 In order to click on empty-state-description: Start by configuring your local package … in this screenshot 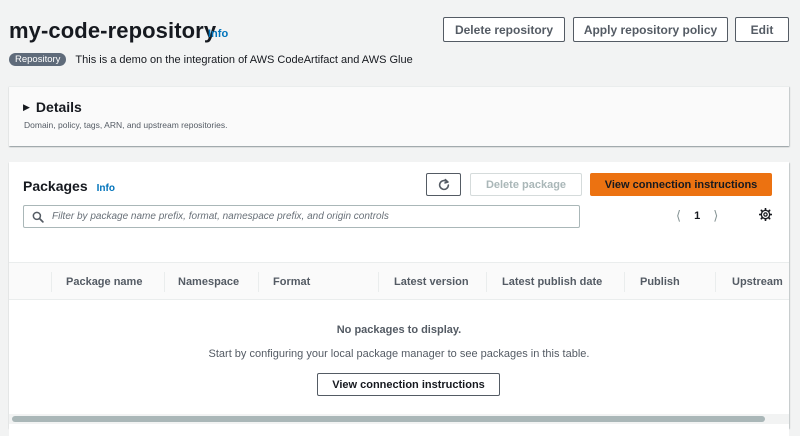, I will do `click(399, 354)`.